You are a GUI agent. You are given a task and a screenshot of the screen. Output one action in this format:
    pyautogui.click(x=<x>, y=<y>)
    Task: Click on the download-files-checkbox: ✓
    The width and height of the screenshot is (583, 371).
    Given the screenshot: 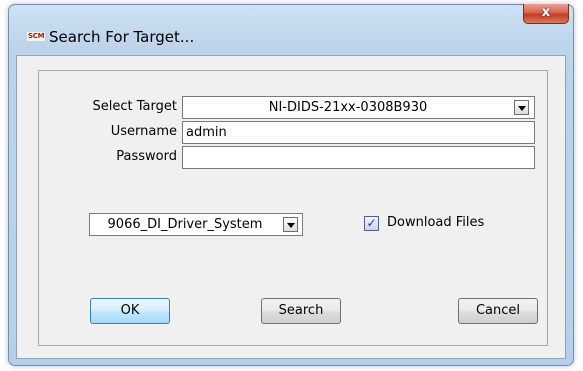 What is the action you would take?
    pyautogui.click(x=371, y=223)
    